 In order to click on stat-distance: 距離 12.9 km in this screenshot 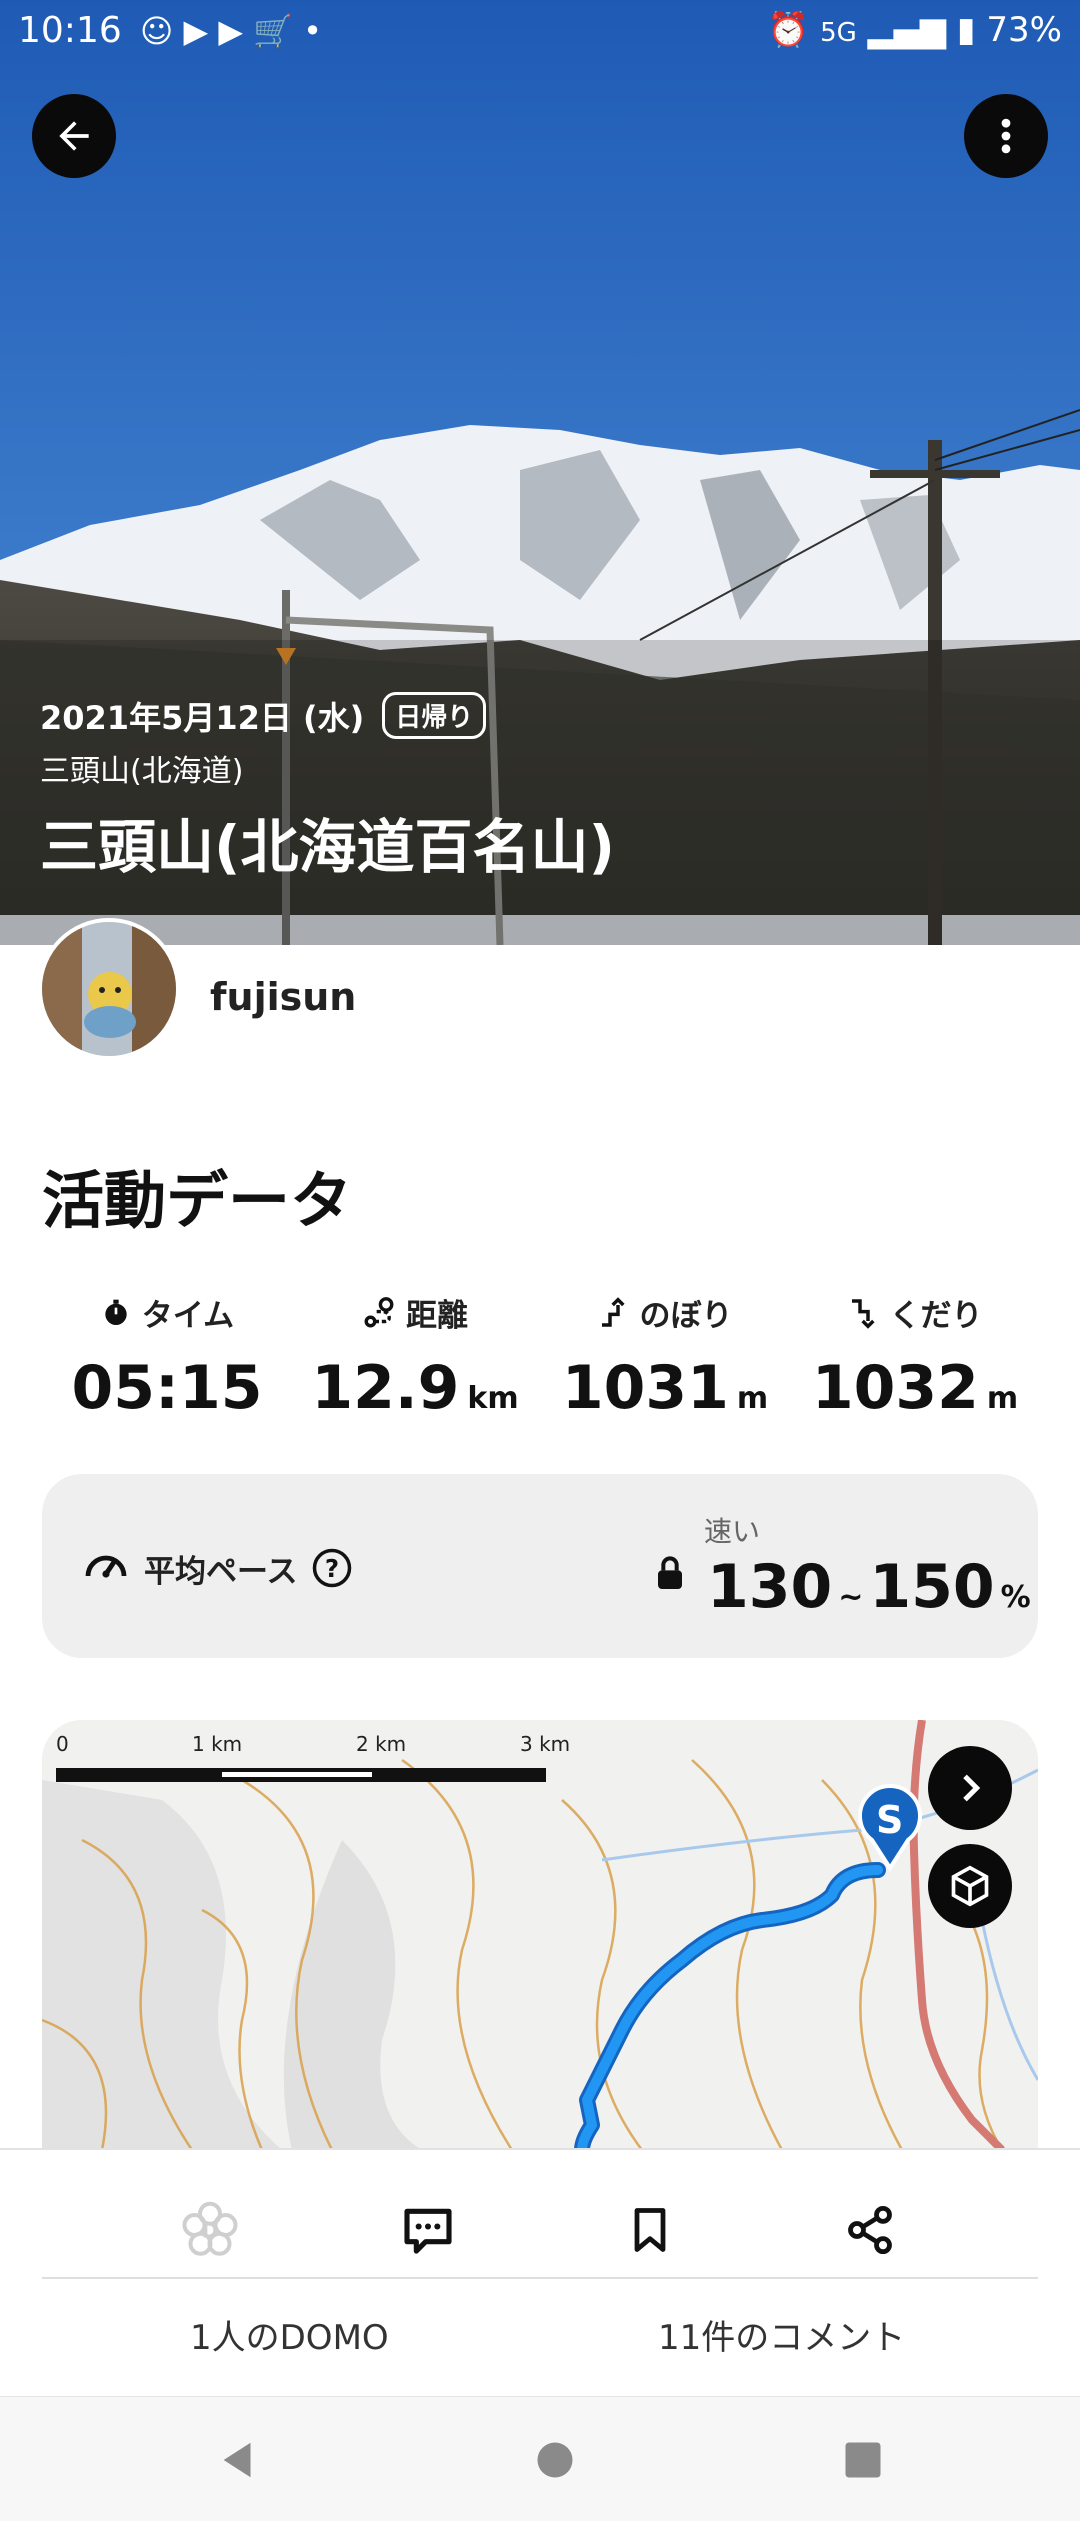, I will do `click(415, 1356)`.